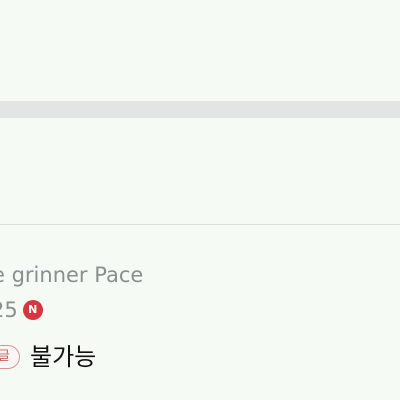 The width and height of the screenshot is (400, 400). What do you see at coordinates (200, 109) in the screenshot?
I see `section-divider` at bounding box center [200, 109].